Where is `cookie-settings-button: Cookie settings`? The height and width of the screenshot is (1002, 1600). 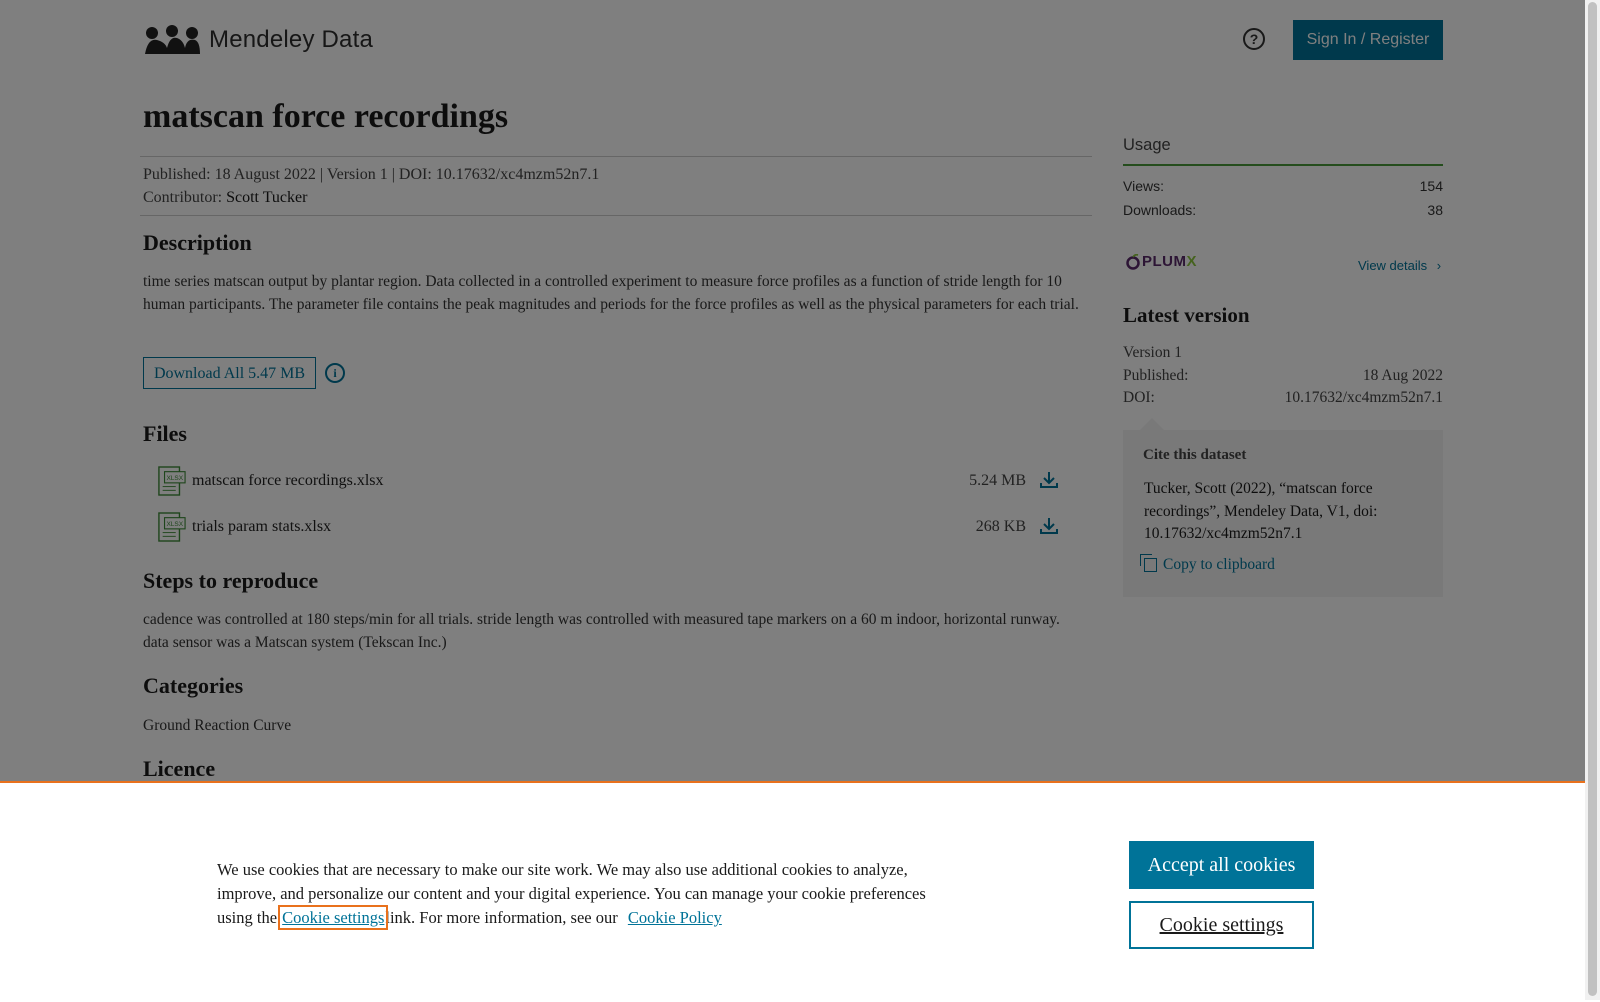 cookie-settings-button: Cookie settings is located at coordinates (1221, 925).